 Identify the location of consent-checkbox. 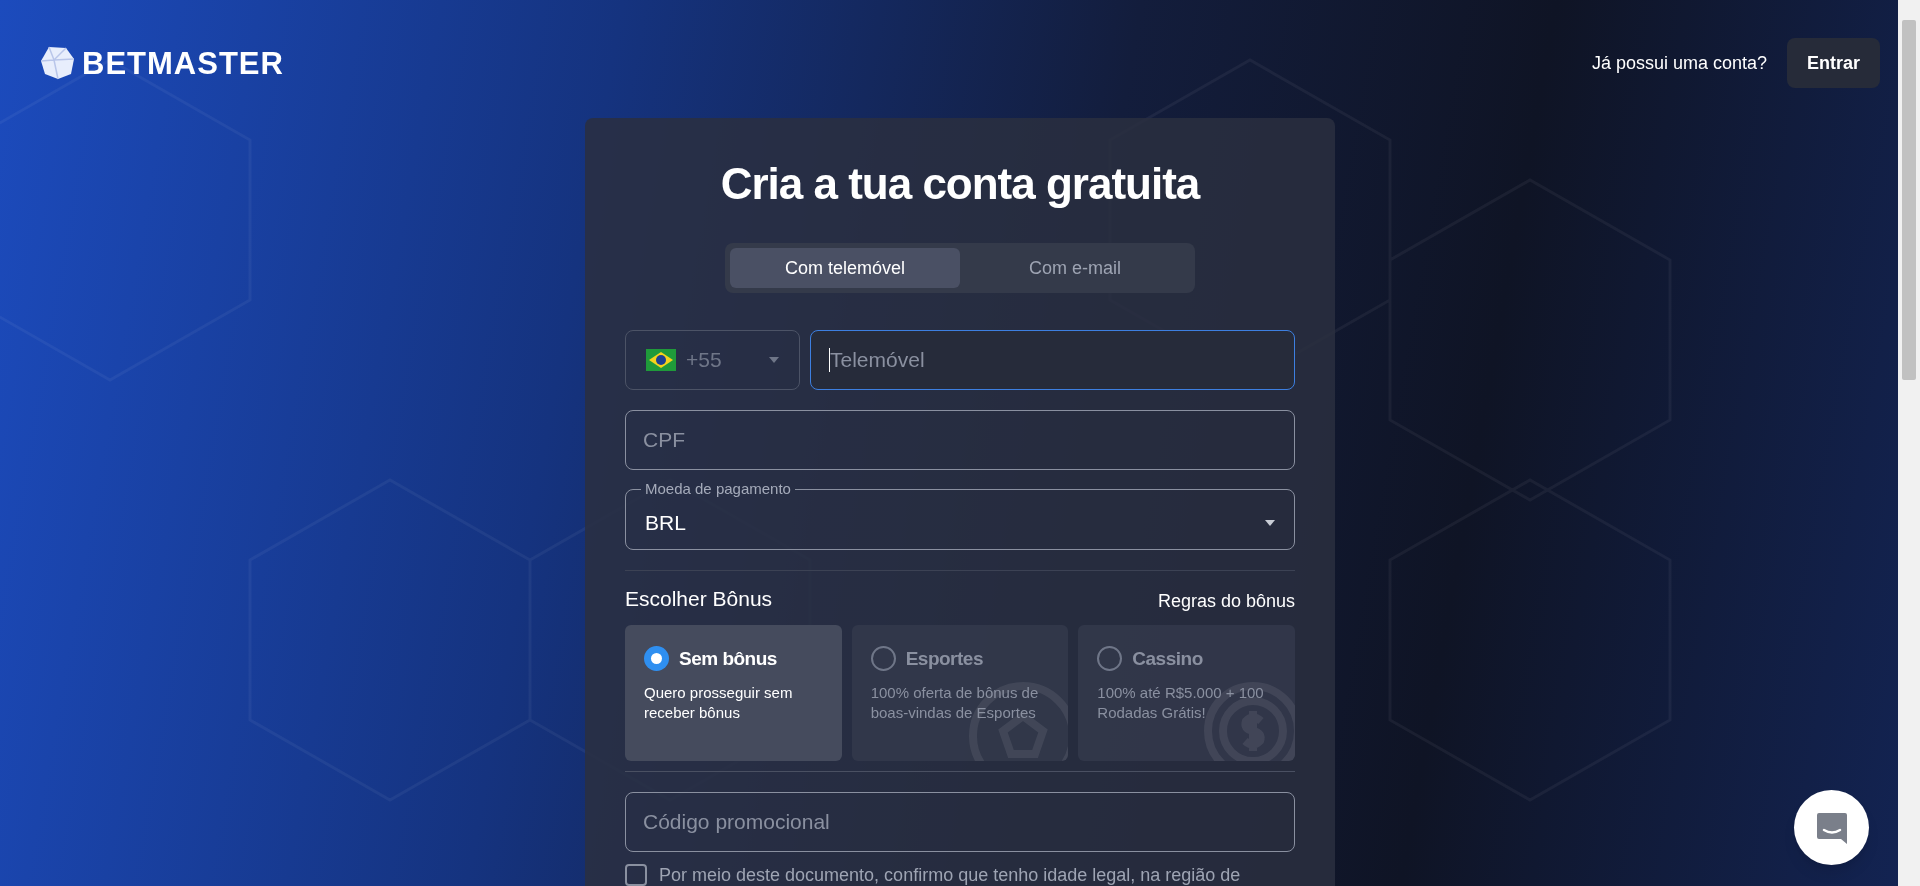
(636, 874).